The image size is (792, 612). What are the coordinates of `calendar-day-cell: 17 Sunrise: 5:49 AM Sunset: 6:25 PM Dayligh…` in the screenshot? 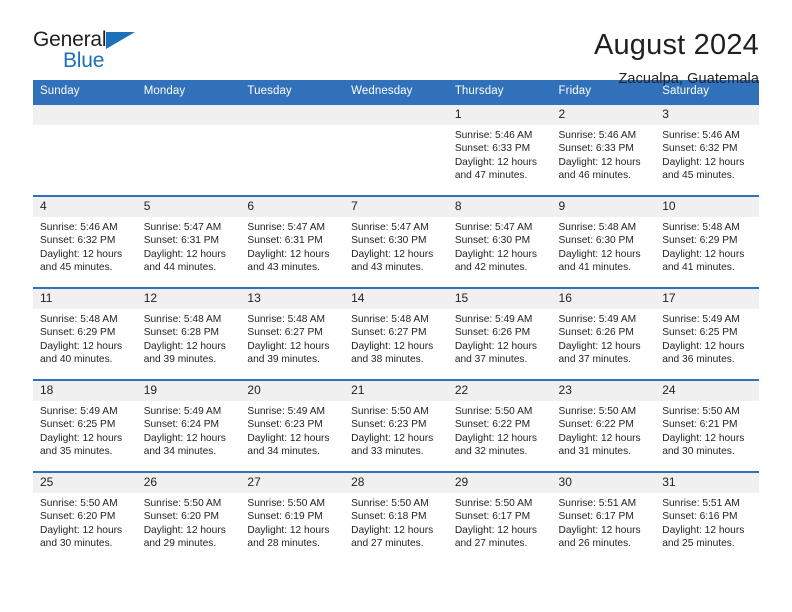 It's located at (707, 333).